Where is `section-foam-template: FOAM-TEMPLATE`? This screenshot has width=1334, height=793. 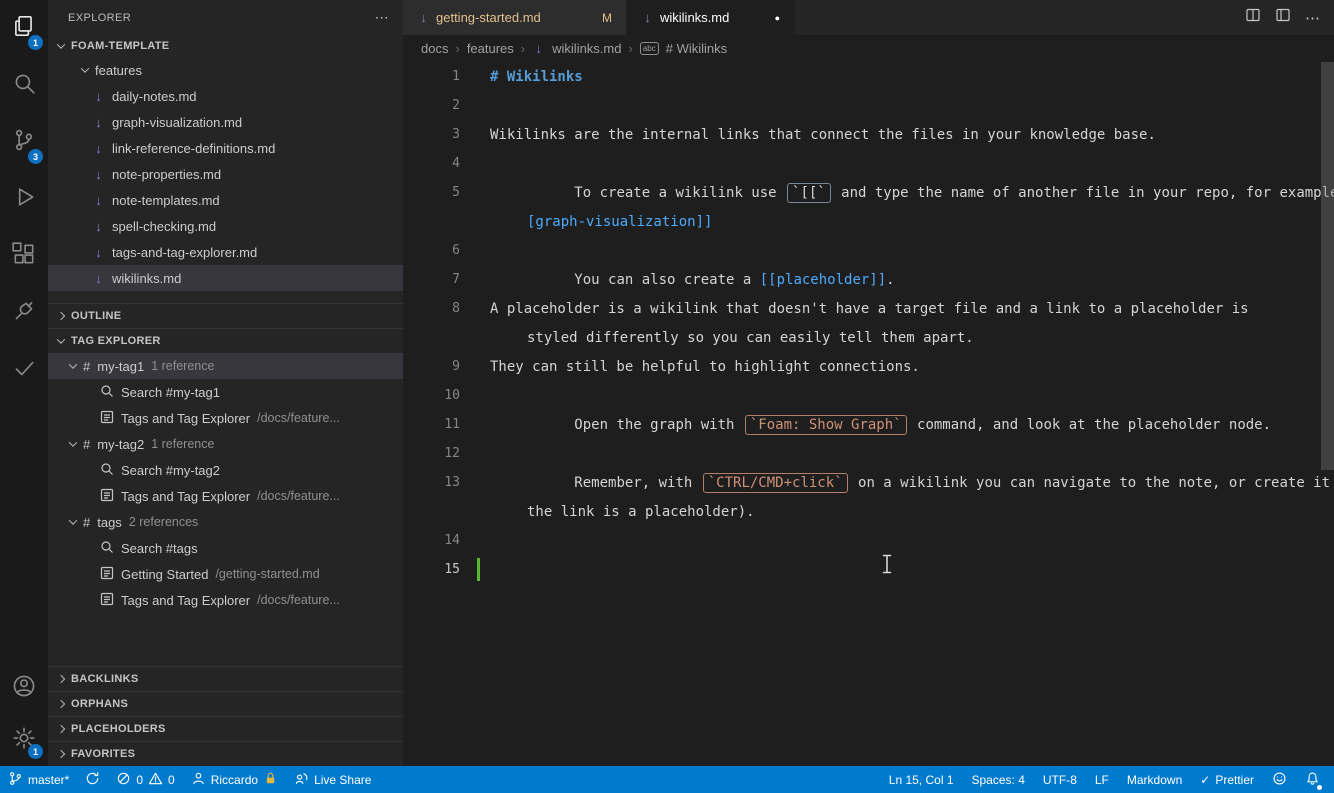
section-foam-template: FOAM-TEMPLATE is located at coordinates (225, 46).